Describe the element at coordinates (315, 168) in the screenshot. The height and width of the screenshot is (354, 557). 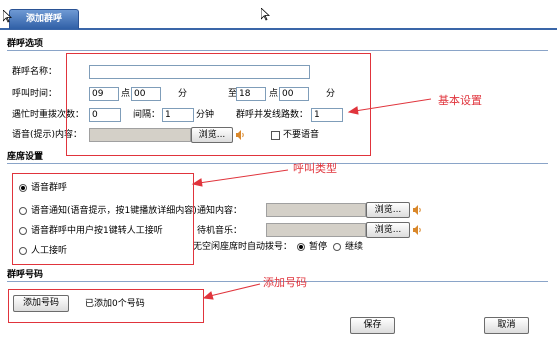
I see `annotation-call-type: 呼叫类型` at that location.